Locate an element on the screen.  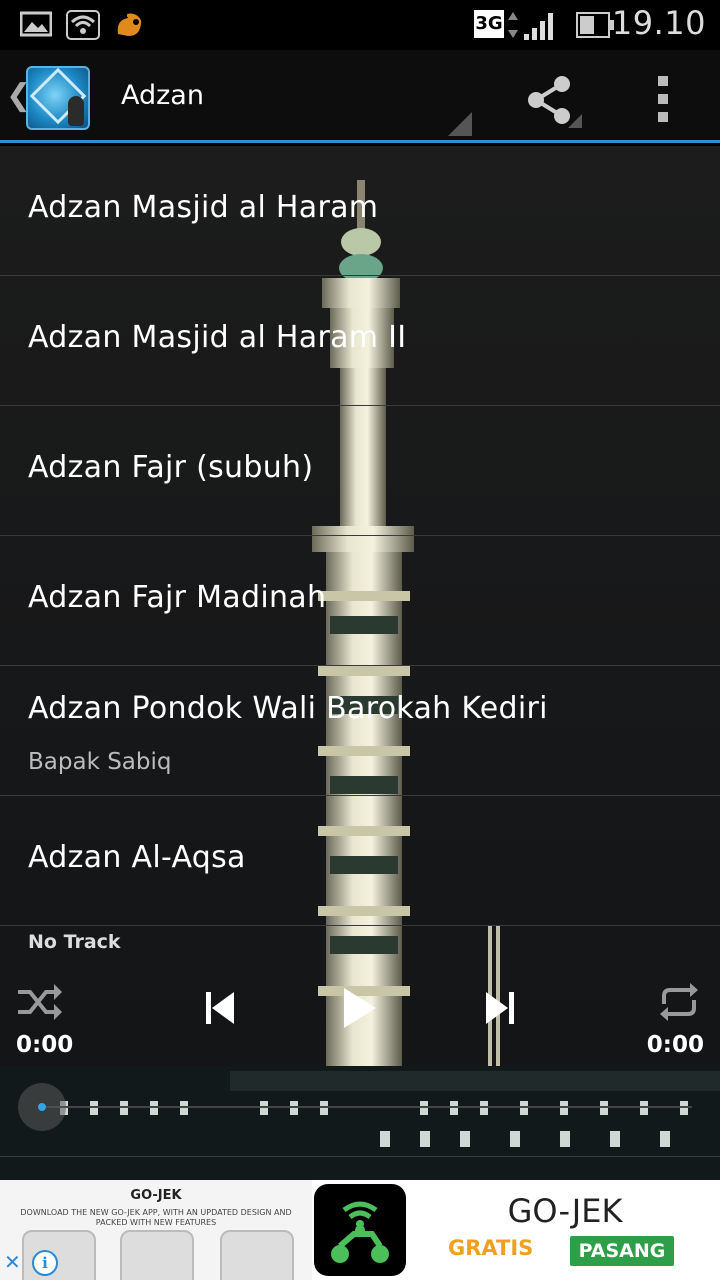
shuffle-icon is located at coordinates (40, 1002).